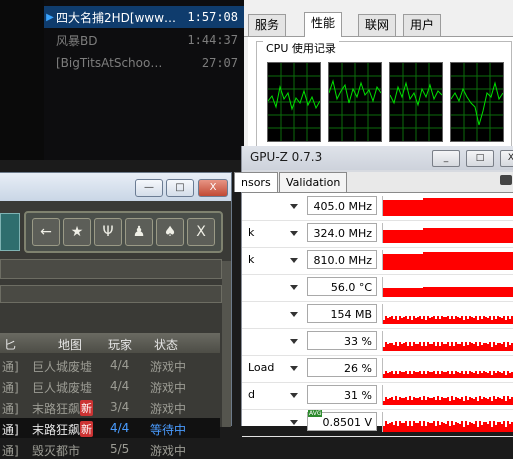 This screenshot has width=513, height=459. What do you see at coordinates (342, 340) in the screenshot?
I see `sensor-value: 33 %` at bounding box center [342, 340].